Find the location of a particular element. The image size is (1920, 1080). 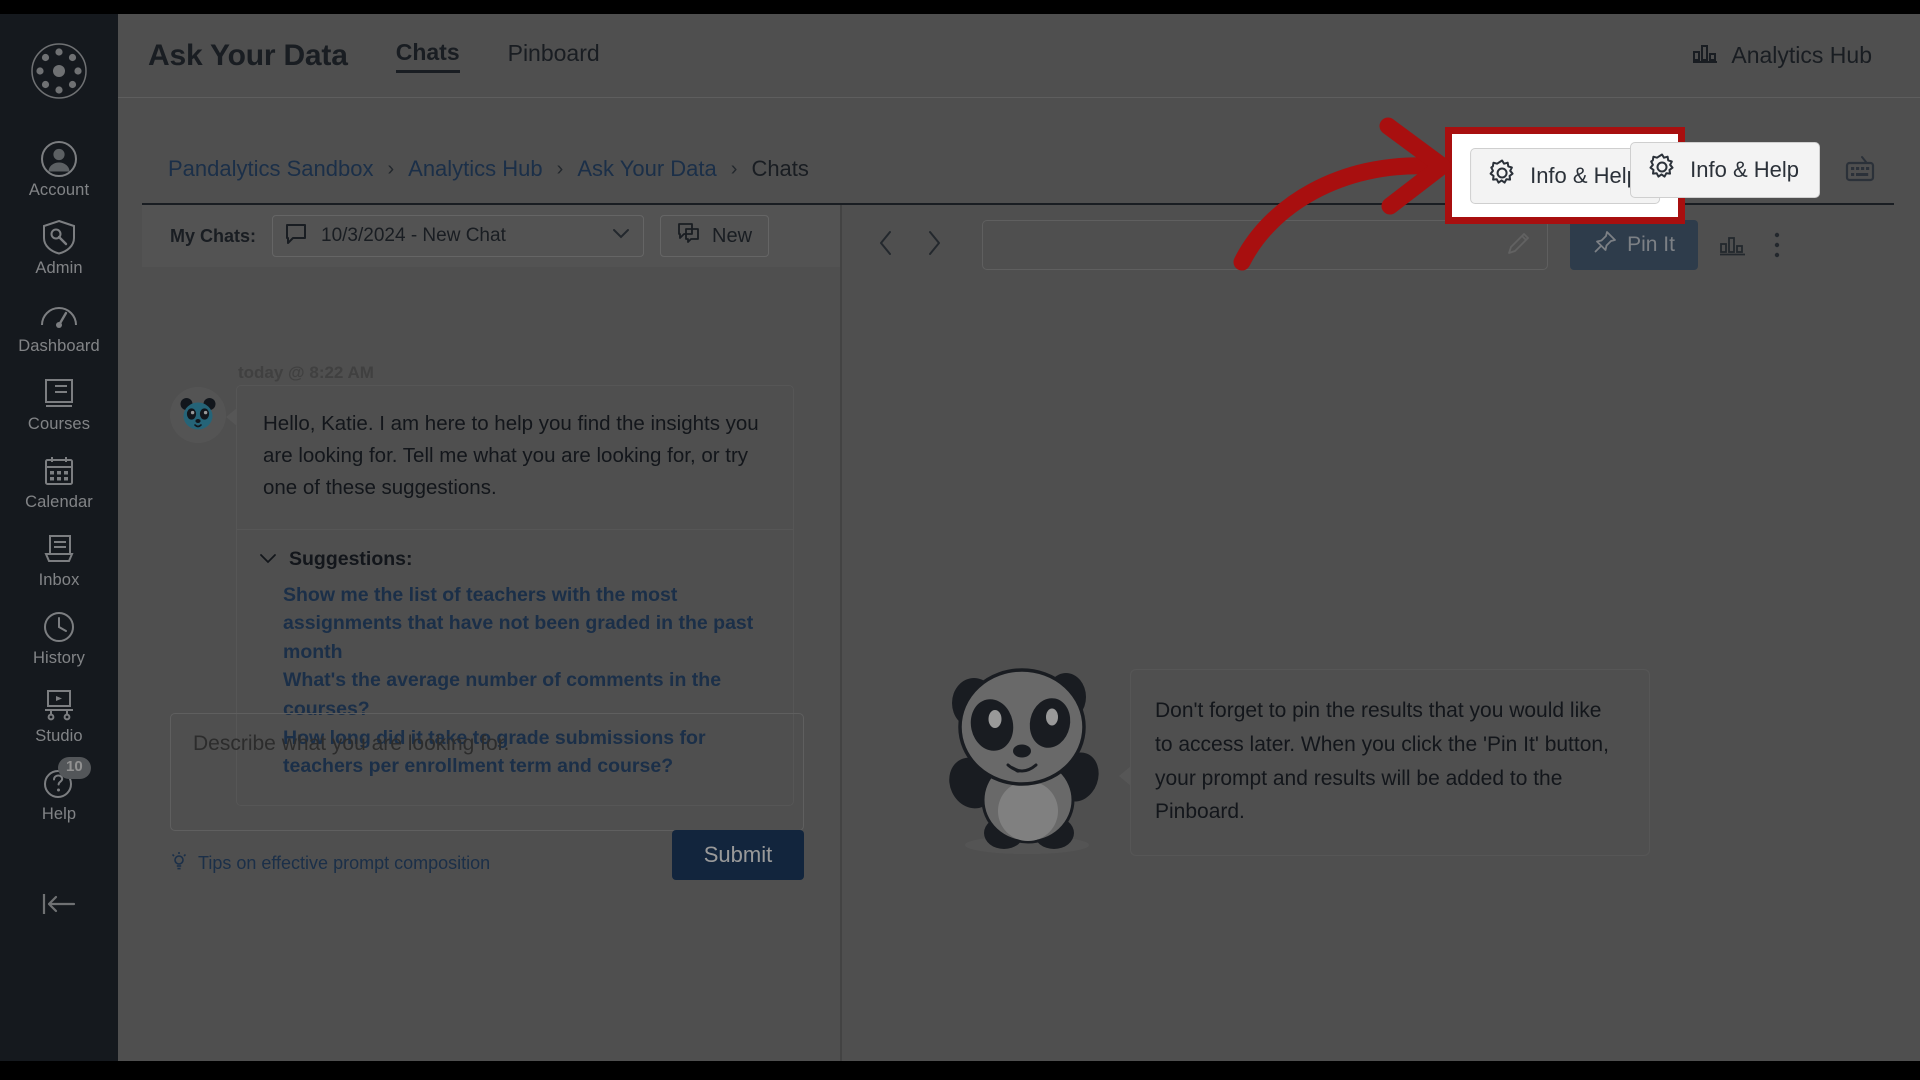

chat-select-value: 10/3/2024 - New Chat is located at coordinates (413, 235).